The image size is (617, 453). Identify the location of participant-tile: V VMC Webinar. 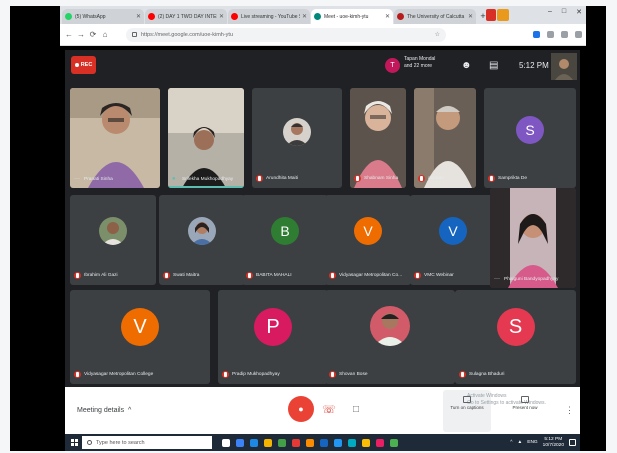
(453, 240).